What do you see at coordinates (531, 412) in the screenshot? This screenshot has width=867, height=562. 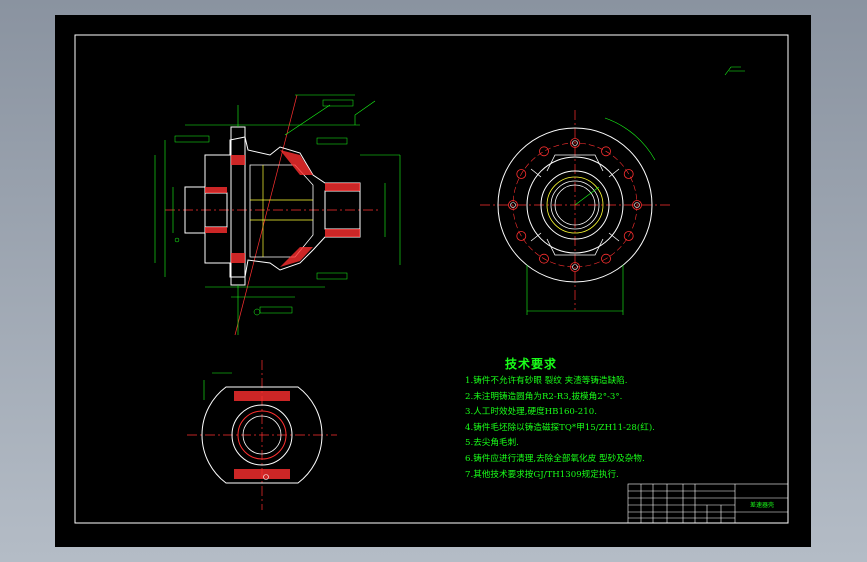 I see `tech-requirement-item: 3.人工时效处理,硬度HB160-210.` at bounding box center [531, 412].